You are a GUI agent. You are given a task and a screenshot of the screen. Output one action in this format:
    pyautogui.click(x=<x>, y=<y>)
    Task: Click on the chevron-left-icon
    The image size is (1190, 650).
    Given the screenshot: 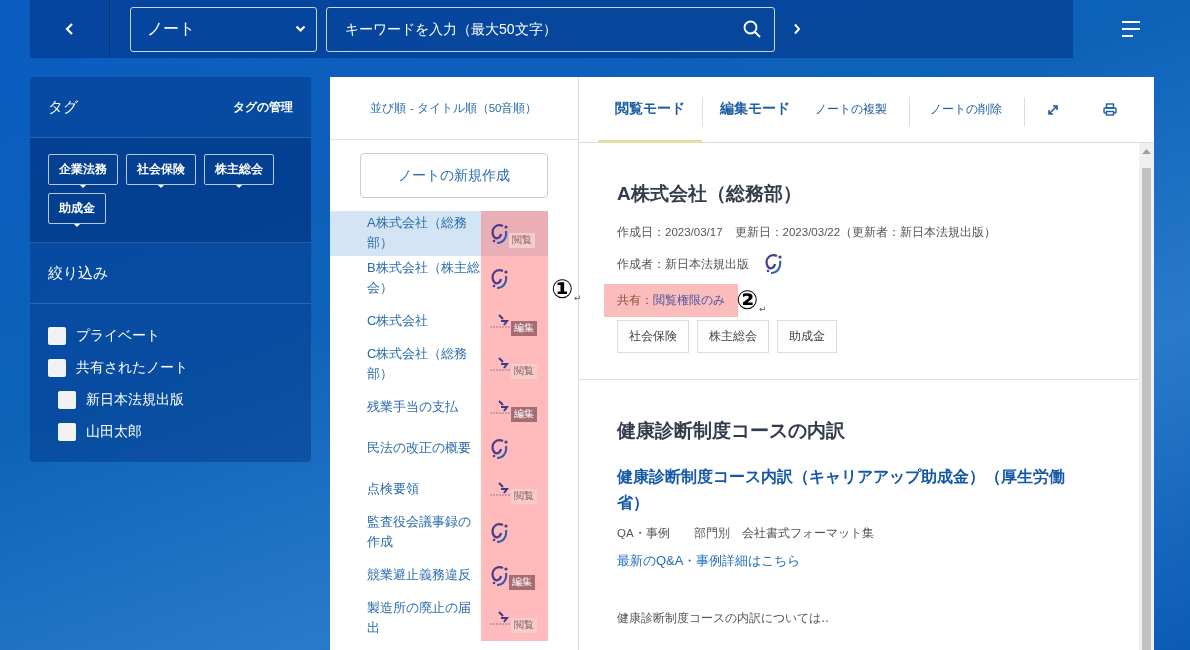 What is the action you would take?
    pyautogui.click(x=69, y=29)
    